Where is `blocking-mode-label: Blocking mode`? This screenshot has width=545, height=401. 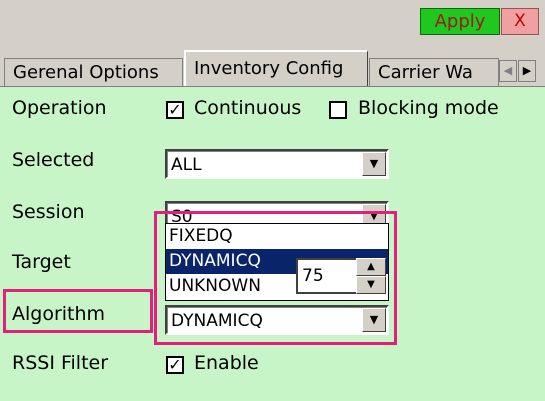 blocking-mode-label: Blocking mode is located at coordinates (428, 108).